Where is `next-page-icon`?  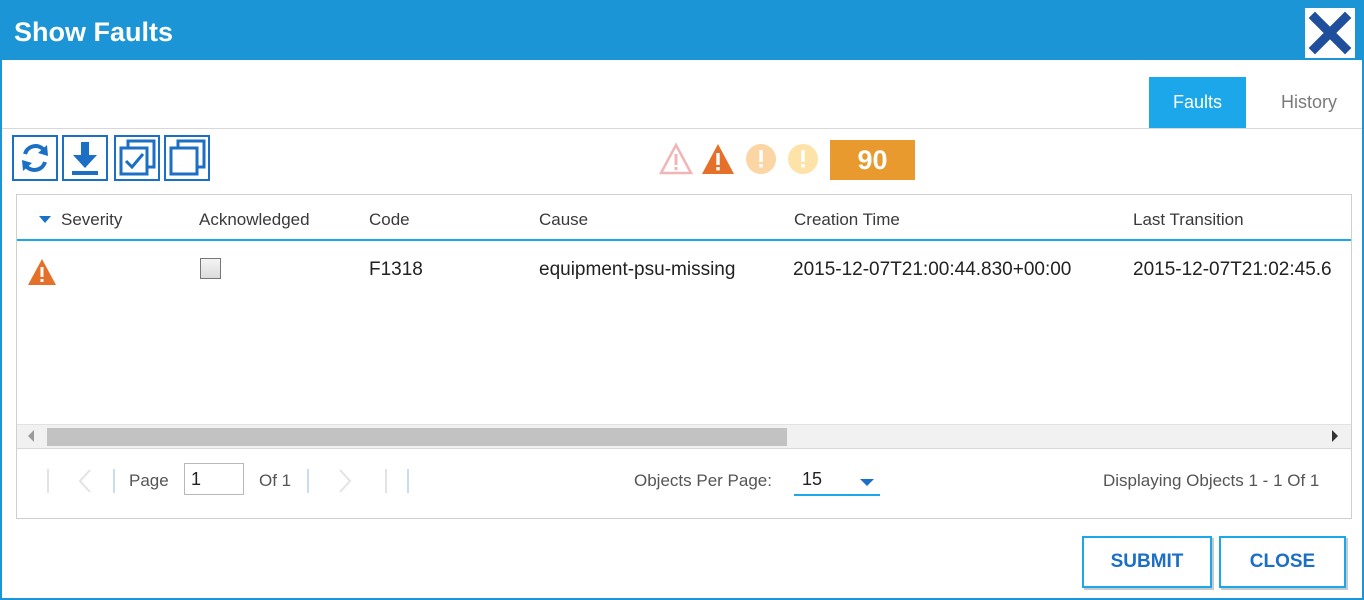 next-page-icon is located at coordinates (345, 481).